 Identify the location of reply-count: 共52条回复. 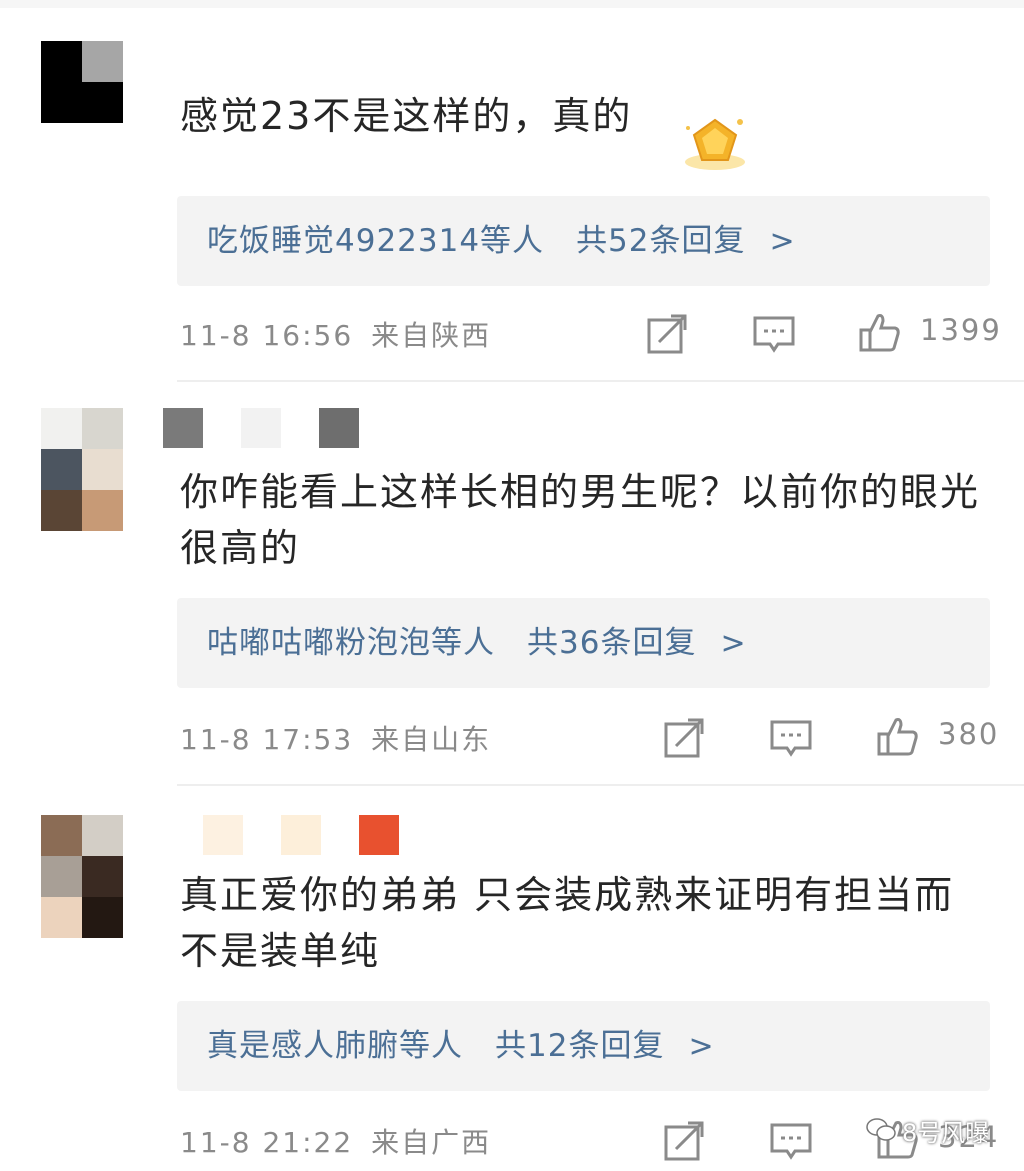
(660, 241).